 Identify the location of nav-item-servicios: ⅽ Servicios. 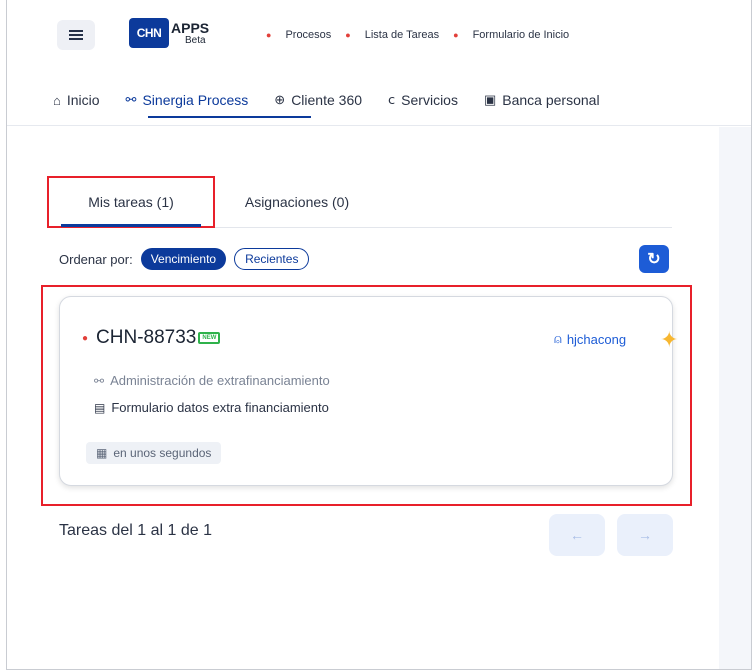
(423, 100).